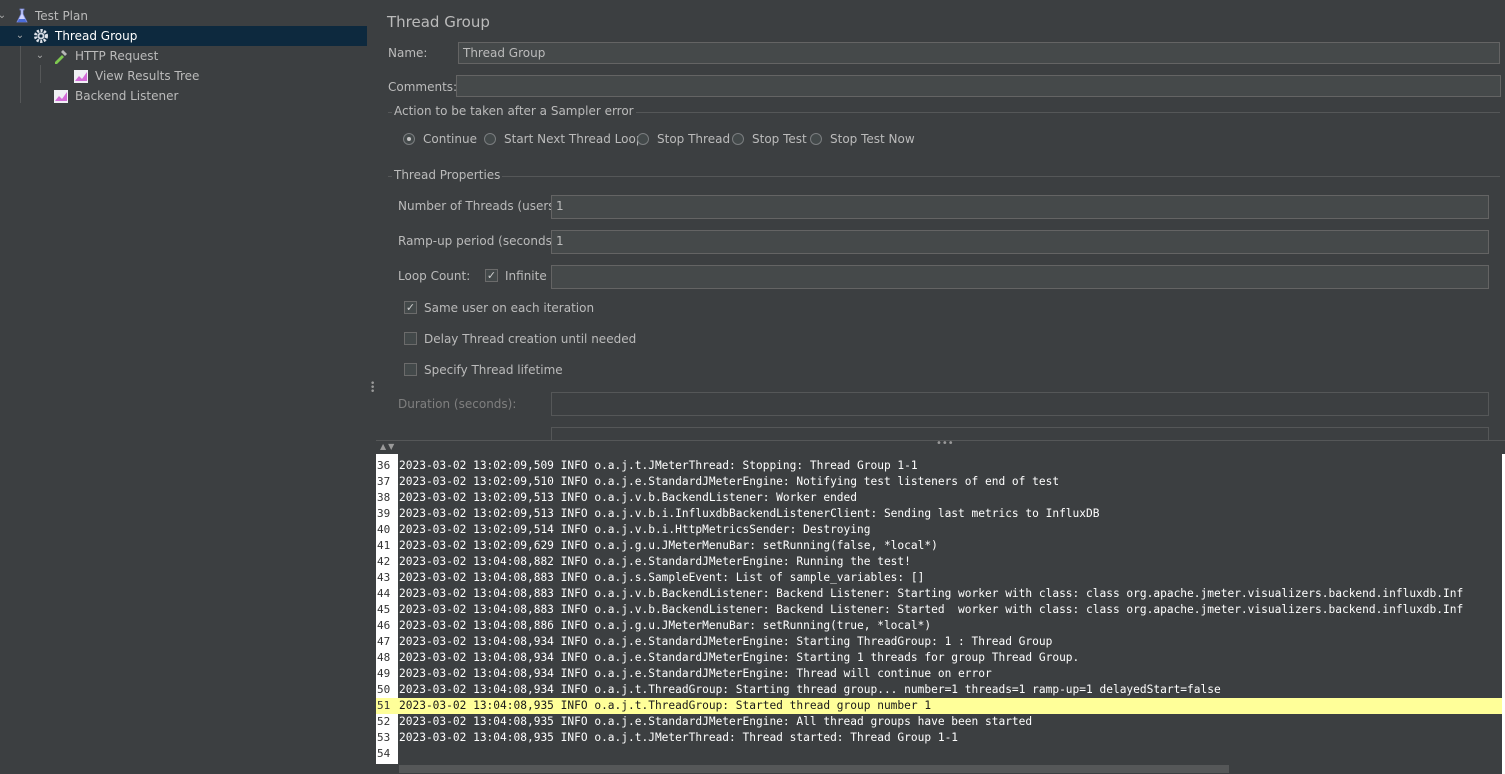 The width and height of the screenshot is (1505, 774). What do you see at coordinates (493, 370) in the screenshot?
I see `thread-lifetime-label: Specify Thread lifetime` at bounding box center [493, 370].